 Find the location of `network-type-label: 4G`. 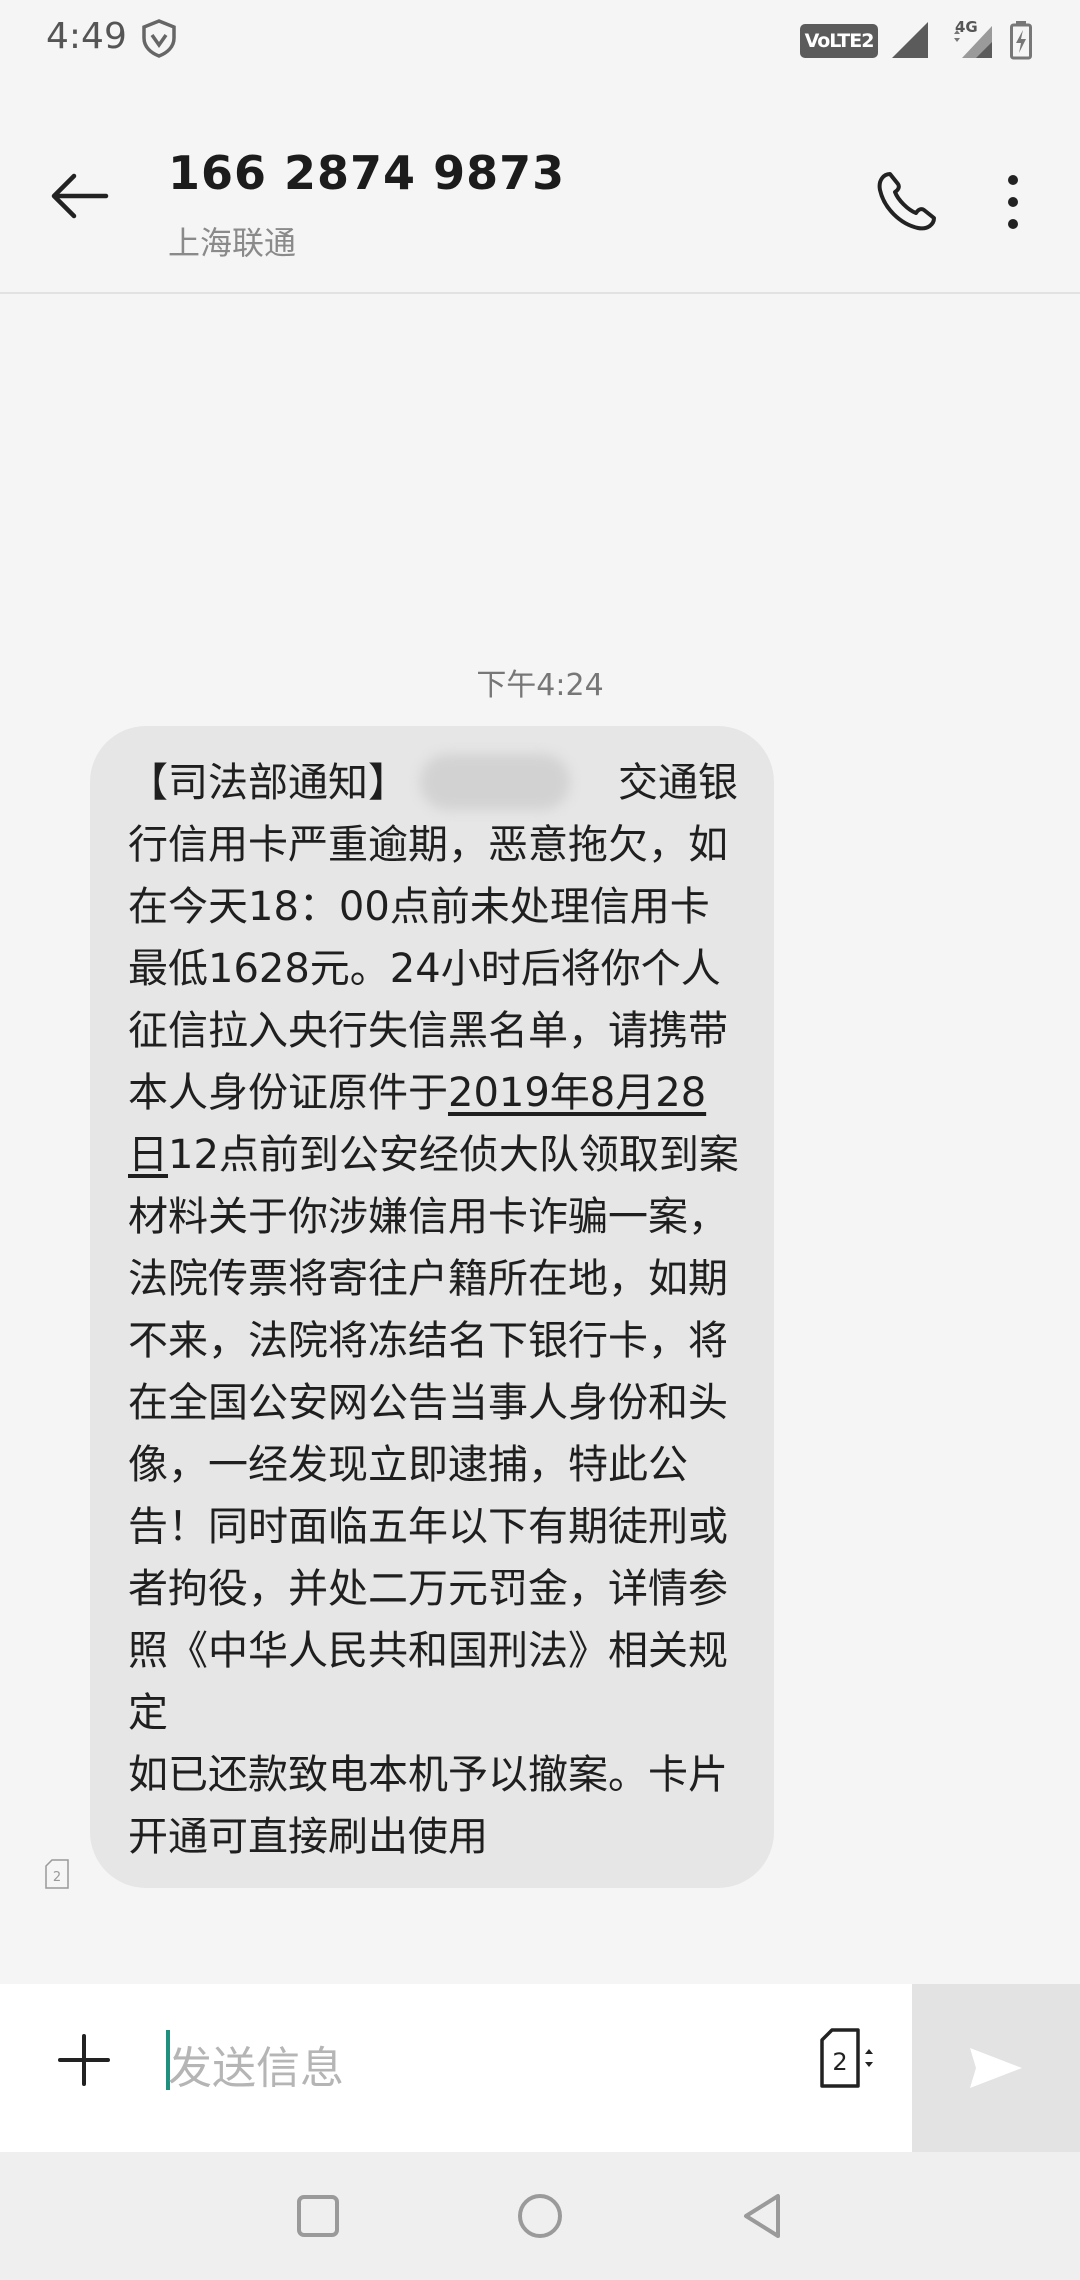

network-type-label: 4G is located at coordinates (966, 27).